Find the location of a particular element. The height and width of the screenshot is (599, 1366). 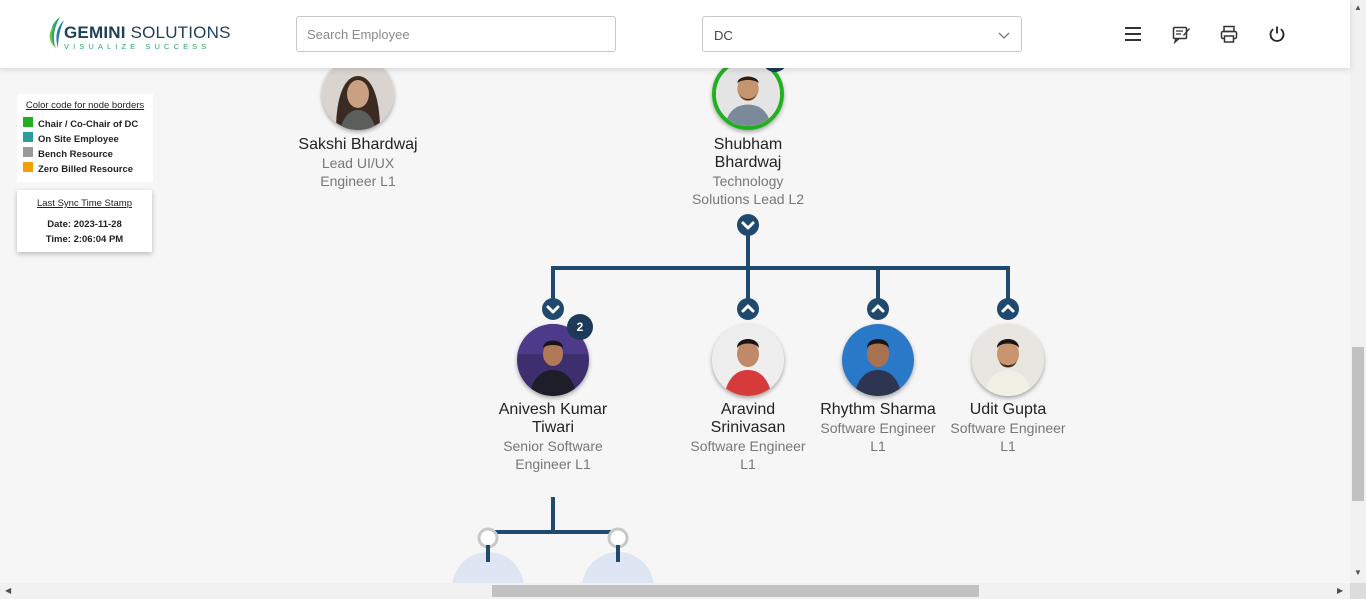

search-employee-input is located at coordinates (456, 34).